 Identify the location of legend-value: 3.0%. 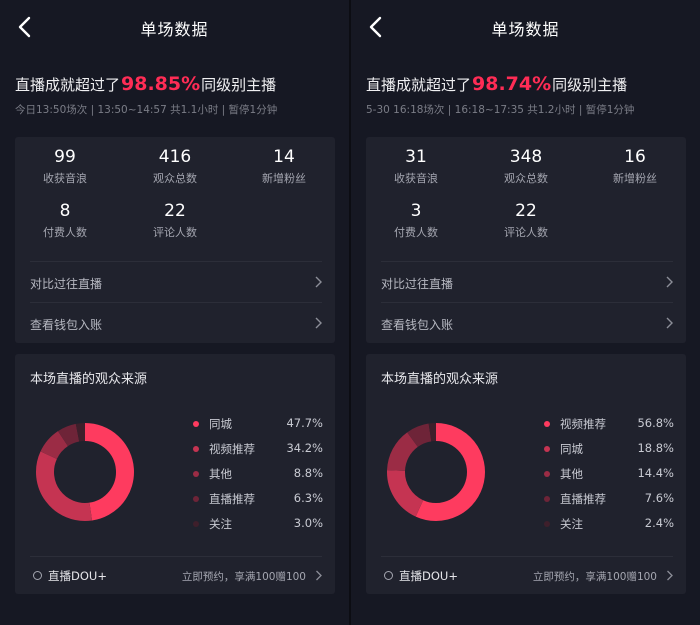
(308, 523).